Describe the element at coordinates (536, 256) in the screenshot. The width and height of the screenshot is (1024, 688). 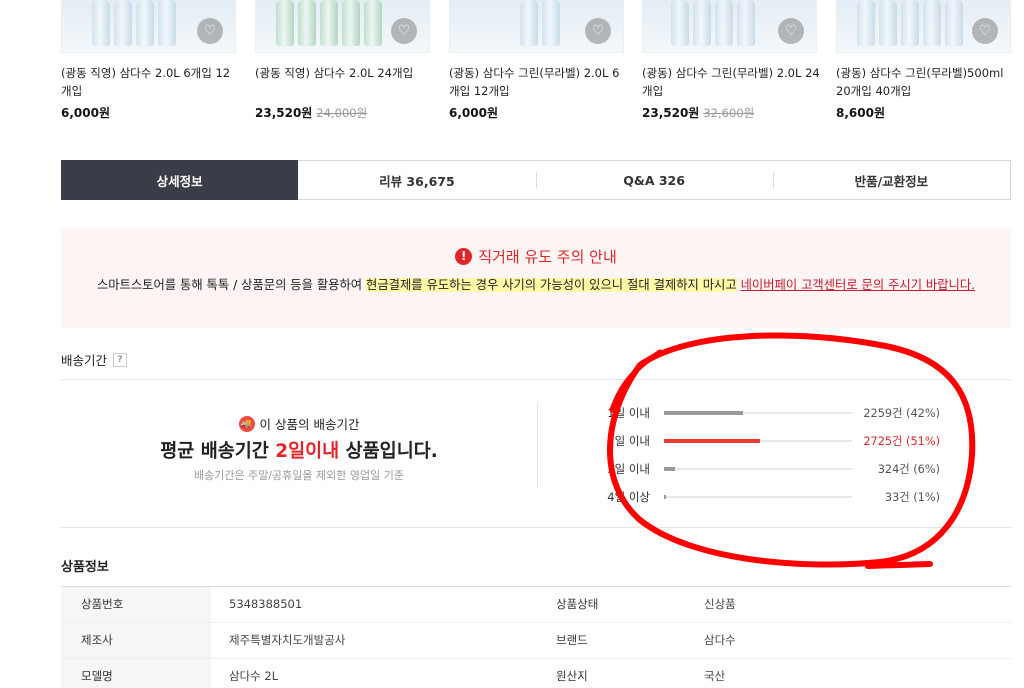
I see `warning-title: ! 직거래 유도 주의 안내` at that location.